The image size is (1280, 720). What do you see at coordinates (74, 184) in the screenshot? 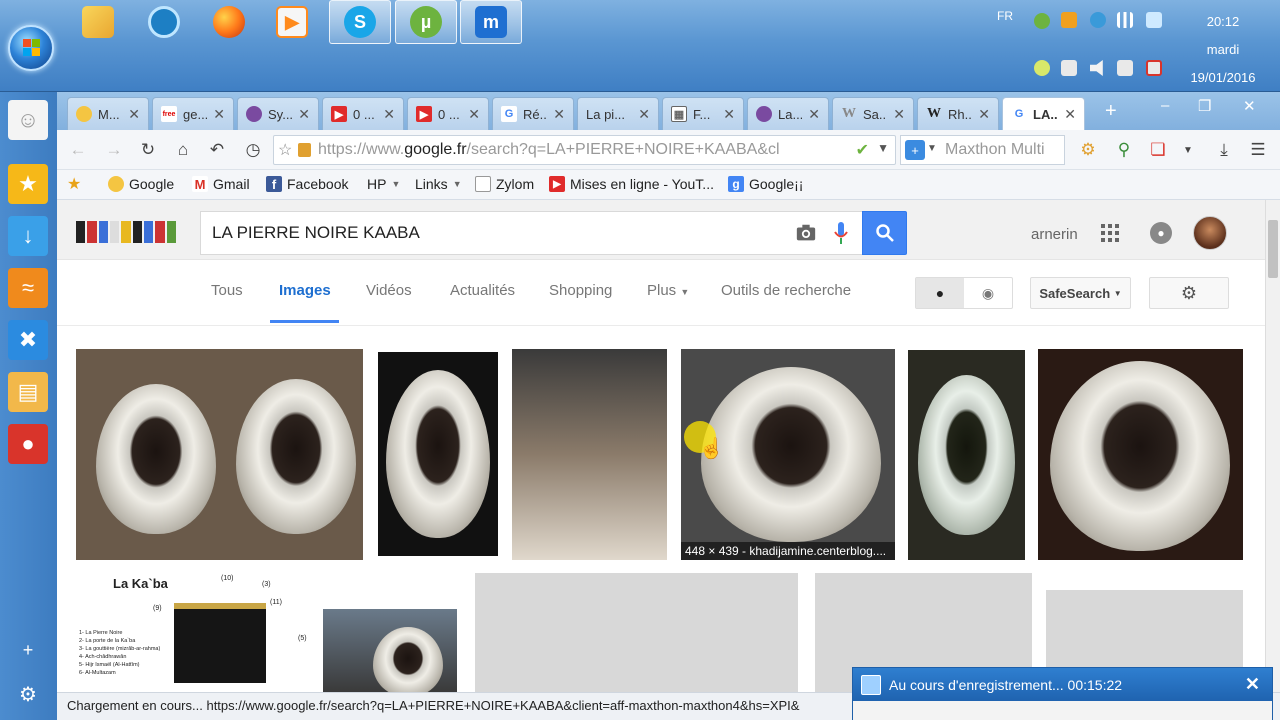
I see `favorites-icon: ★` at bounding box center [74, 184].